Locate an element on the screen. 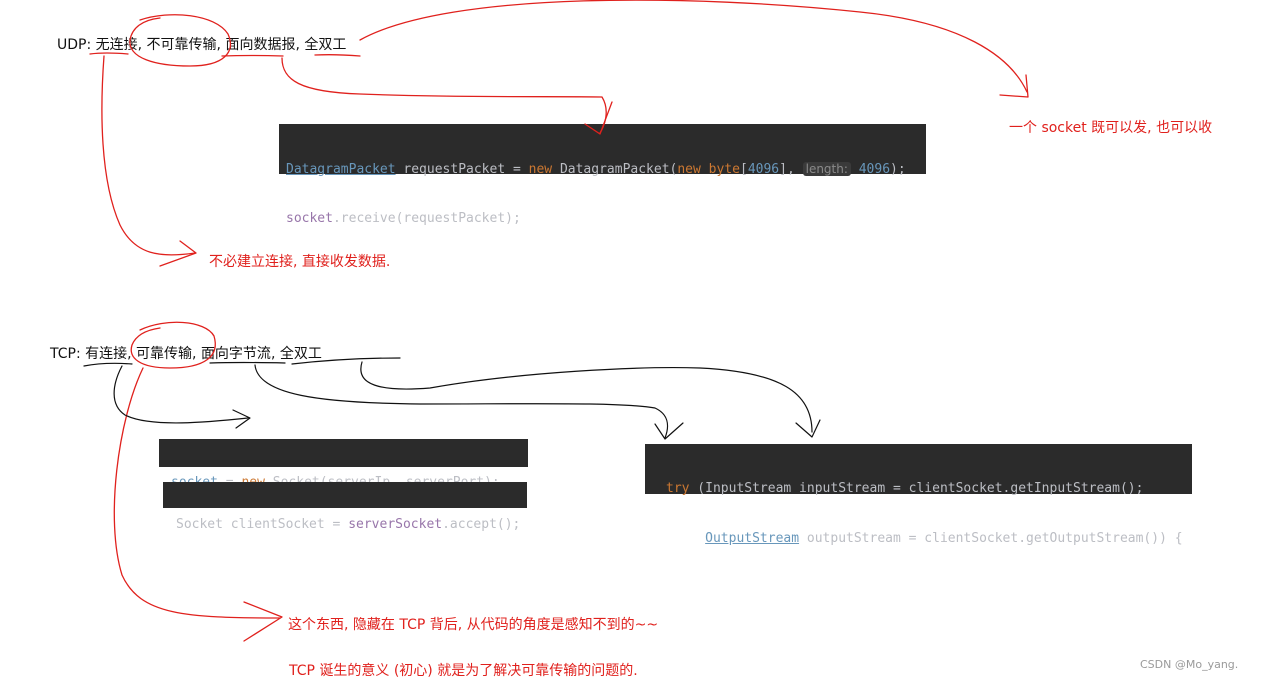 This screenshot has height=682, width=1264. underline-tcp-full-duplex is located at coordinates (346, 361).